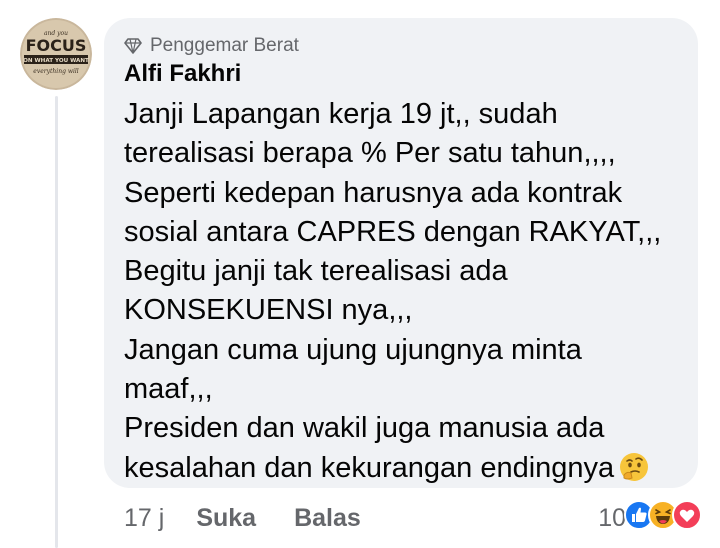 The width and height of the screenshot is (720, 548). Describe the element at coordinates (341, 114) in the screenshot. I see `comment-line: Janji Lapangan kerja 19 jt,, sudah` at that location.